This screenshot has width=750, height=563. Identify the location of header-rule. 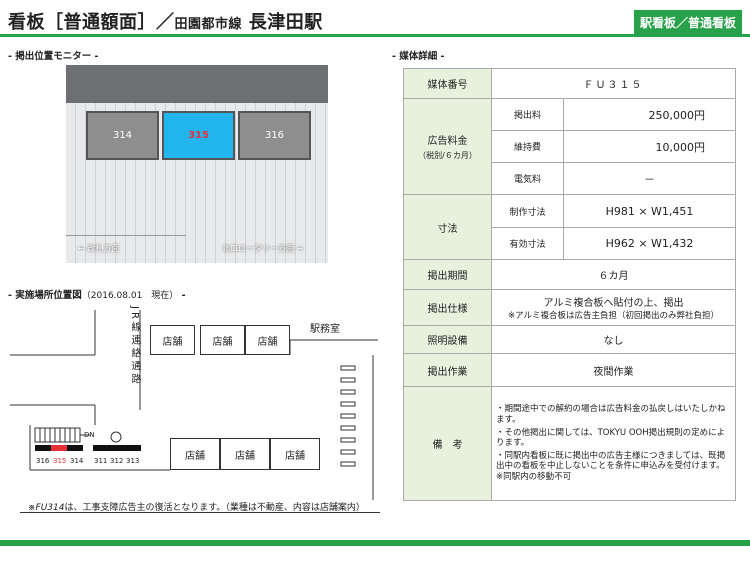
(375, 35).